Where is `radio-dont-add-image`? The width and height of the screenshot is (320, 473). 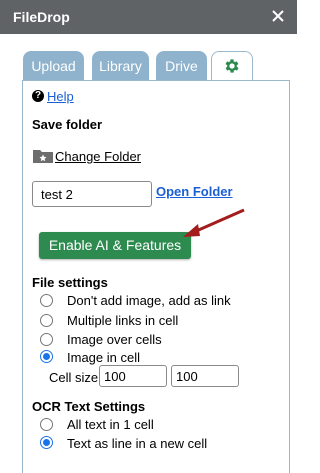 radio-dont-add-image is located at coordinates (46, 300).